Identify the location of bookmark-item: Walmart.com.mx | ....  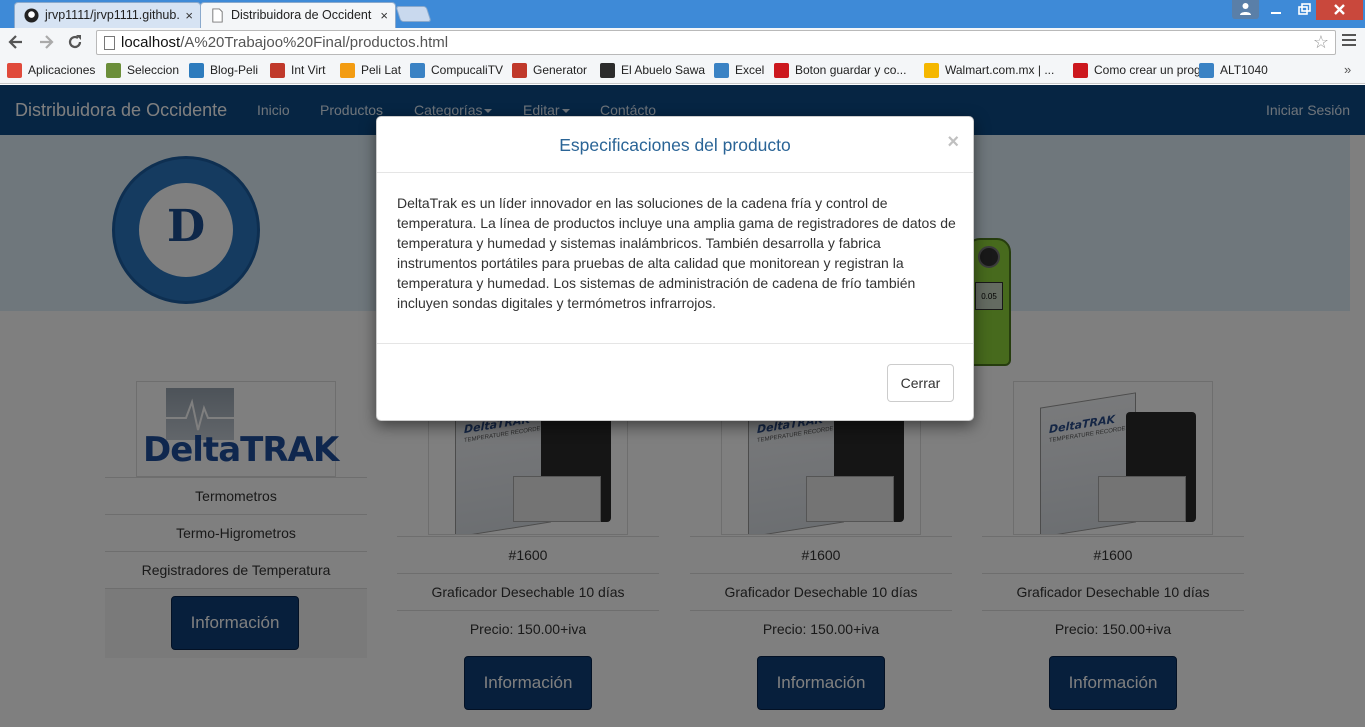
(989, 71).